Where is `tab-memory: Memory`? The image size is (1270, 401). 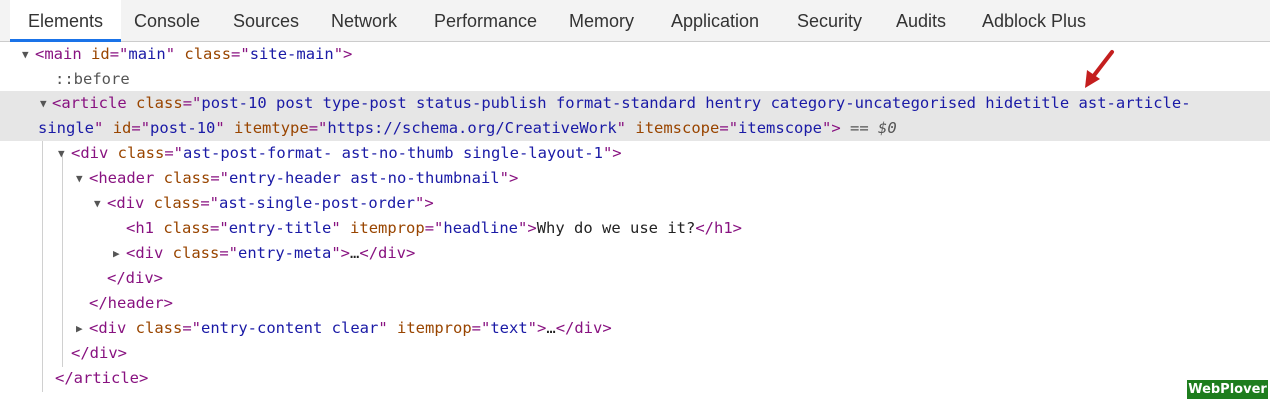
tab-memory: Memory is located at coordinates (601, 21).